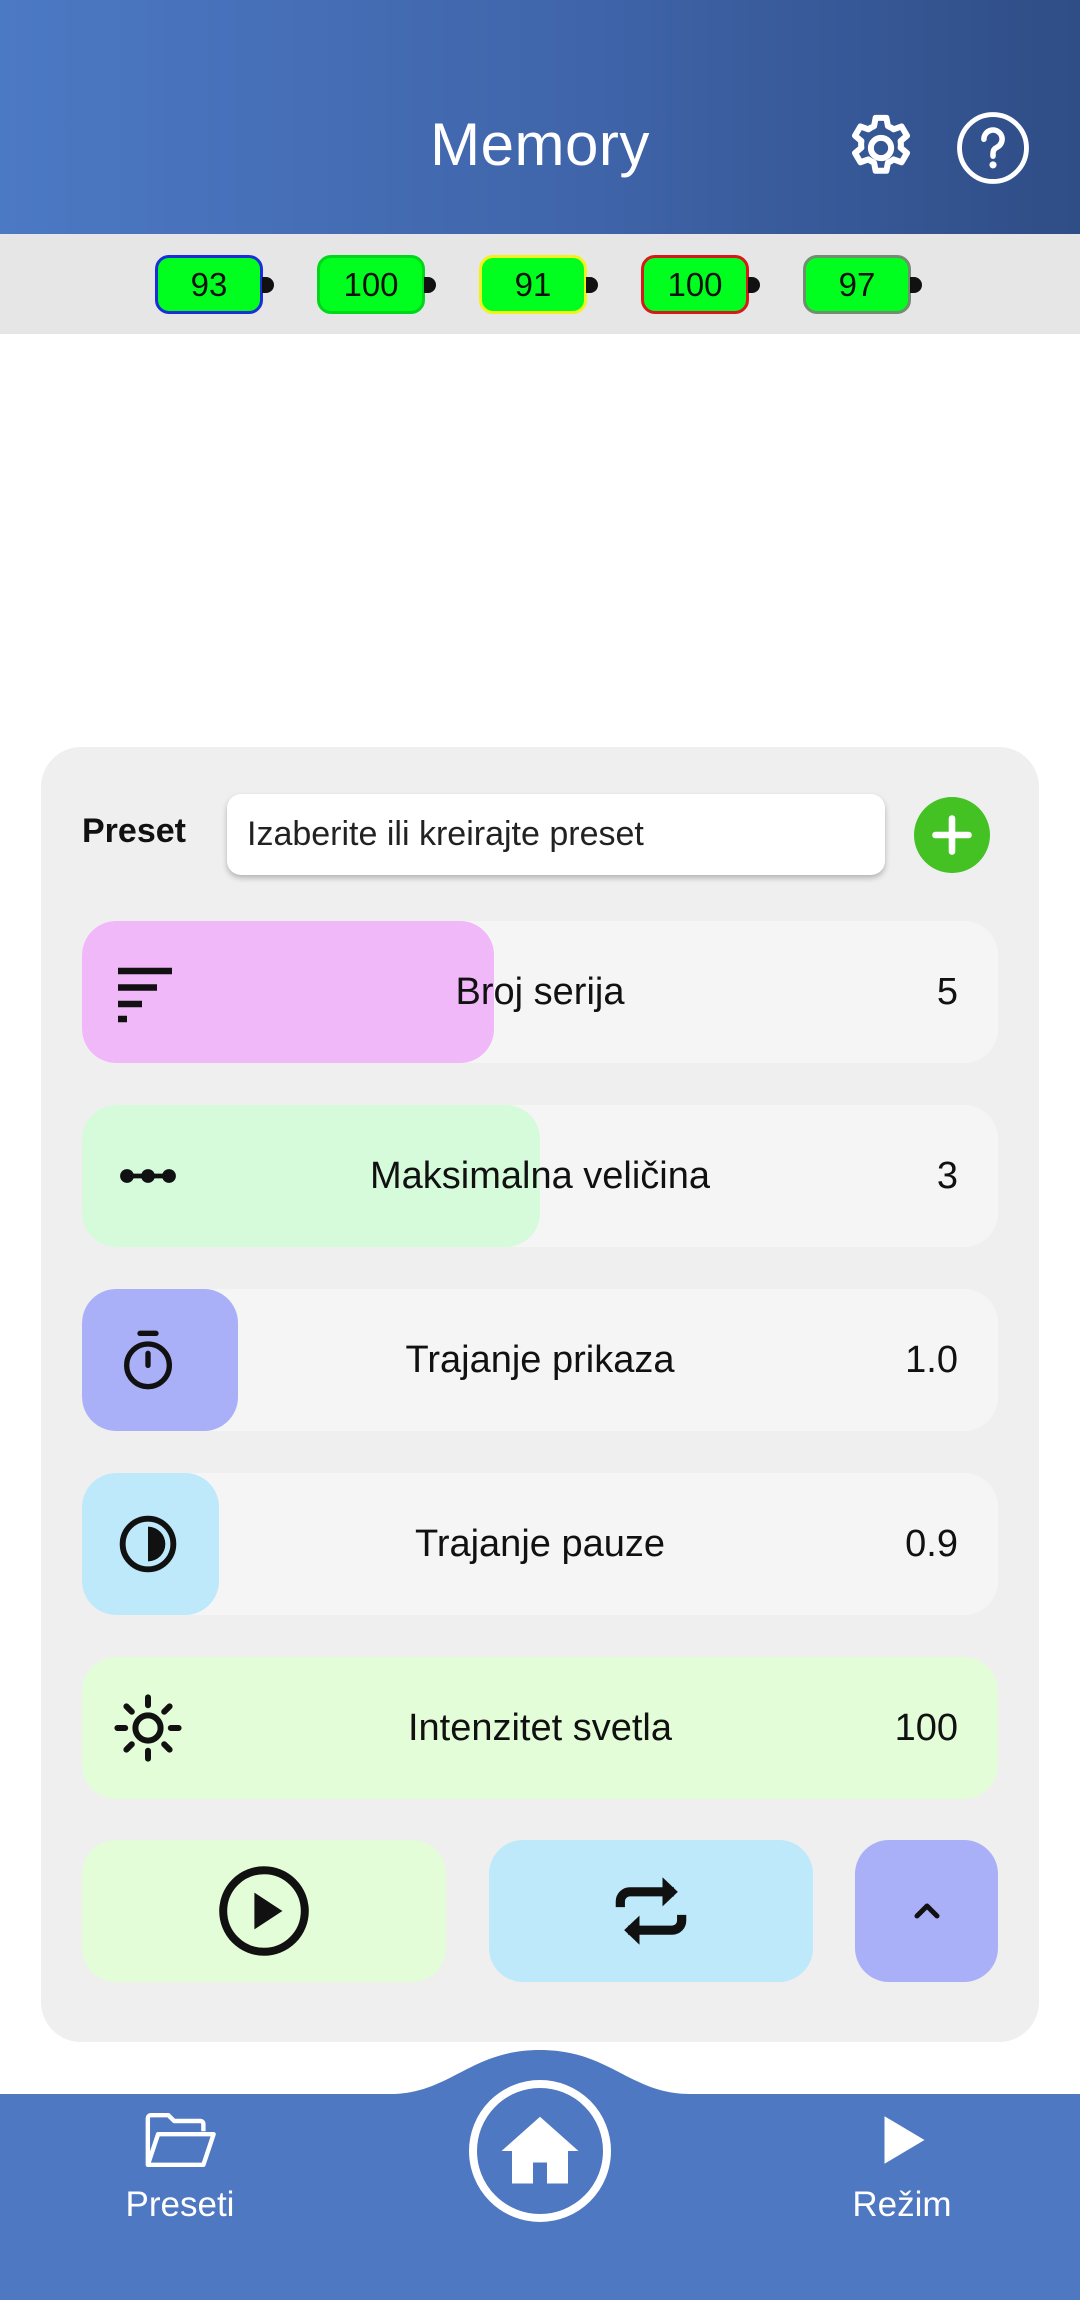  I want to click on param-label: Broj serija, so click(540, 991).